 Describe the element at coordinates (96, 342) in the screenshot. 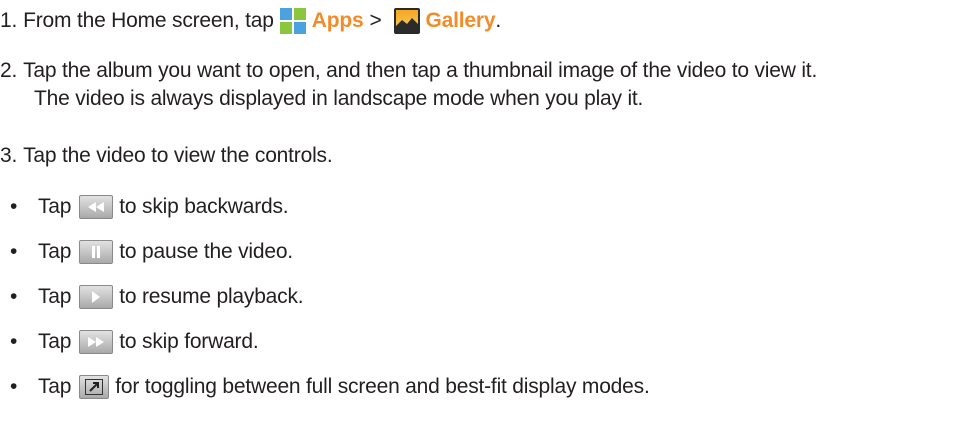

I see `fast-forward-icon` at that location.